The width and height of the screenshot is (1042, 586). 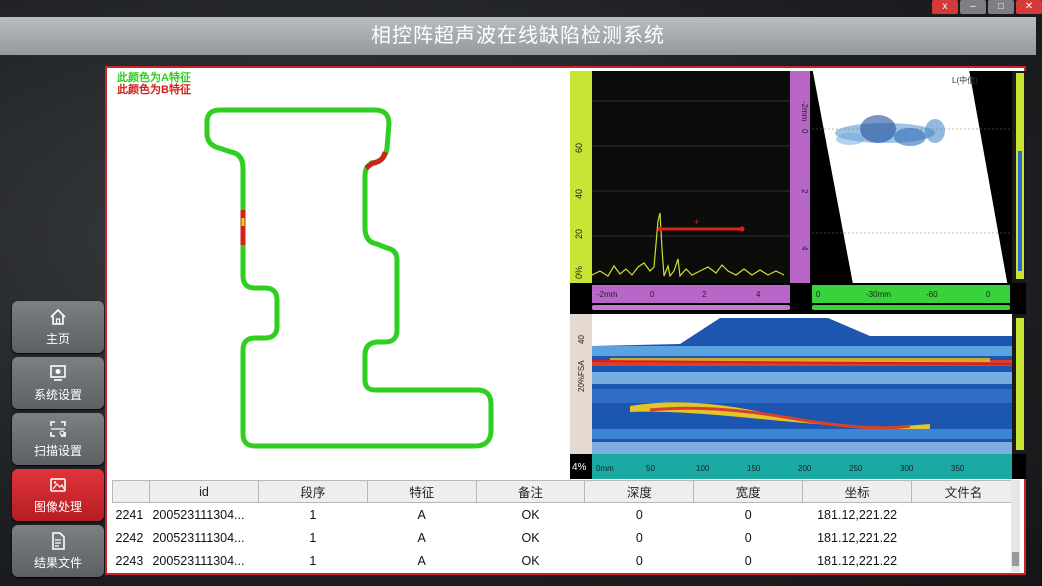 What do you see at coordinates (243, 222) in the screenshot?
I see `profile-marker-a` at bounding box center [243, 222].